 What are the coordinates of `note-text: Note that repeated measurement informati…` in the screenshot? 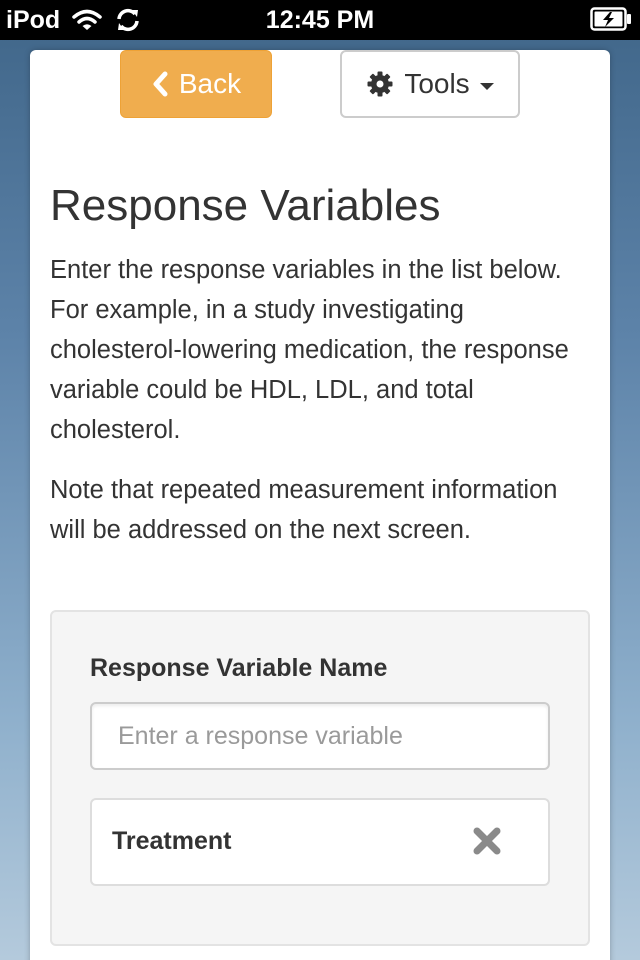 It's located at (304, 510).